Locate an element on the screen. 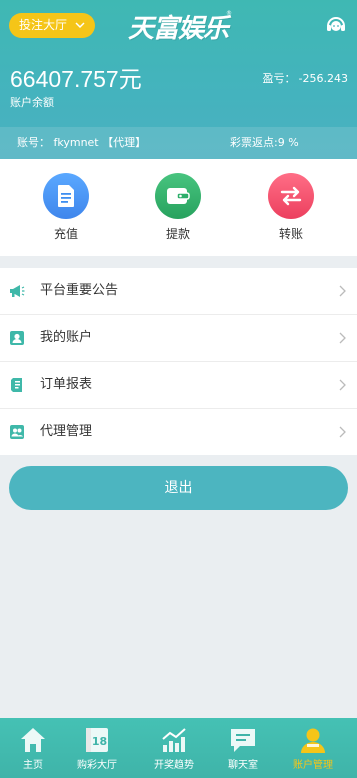 This screenshot has height=778, width=357. transfer-button: 转账 is located at coordinates (291, 207).